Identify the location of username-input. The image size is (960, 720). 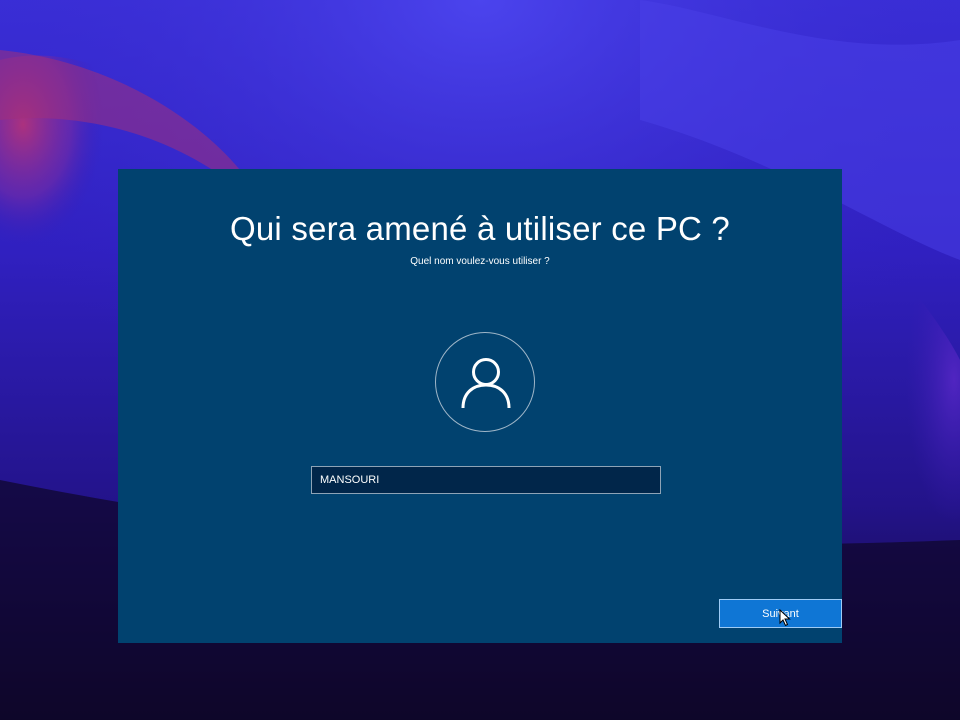
(486, 480).